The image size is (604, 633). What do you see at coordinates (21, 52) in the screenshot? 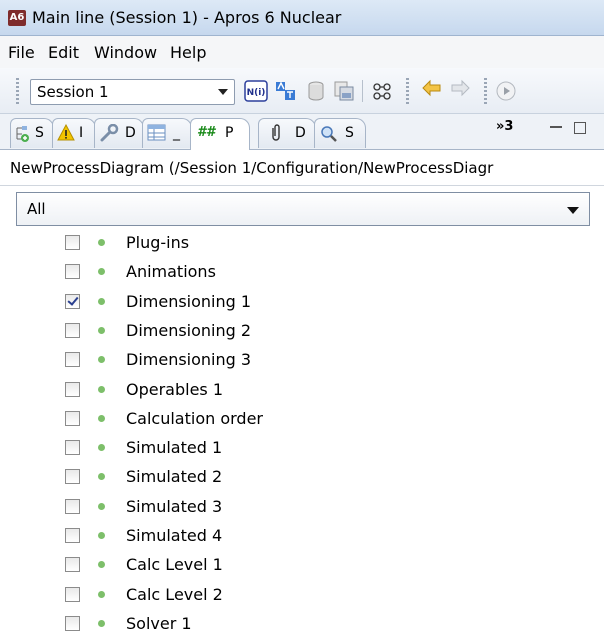
I see `menu-file: File` at bounding box center [21, 52].